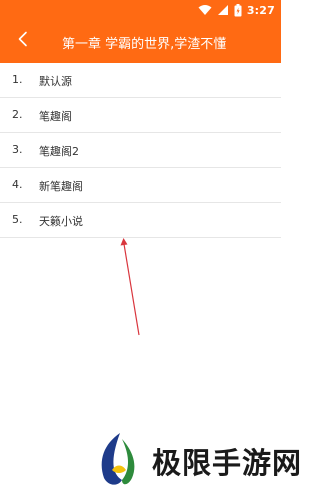  I want to click on item-number: 5., so click(17, 219).